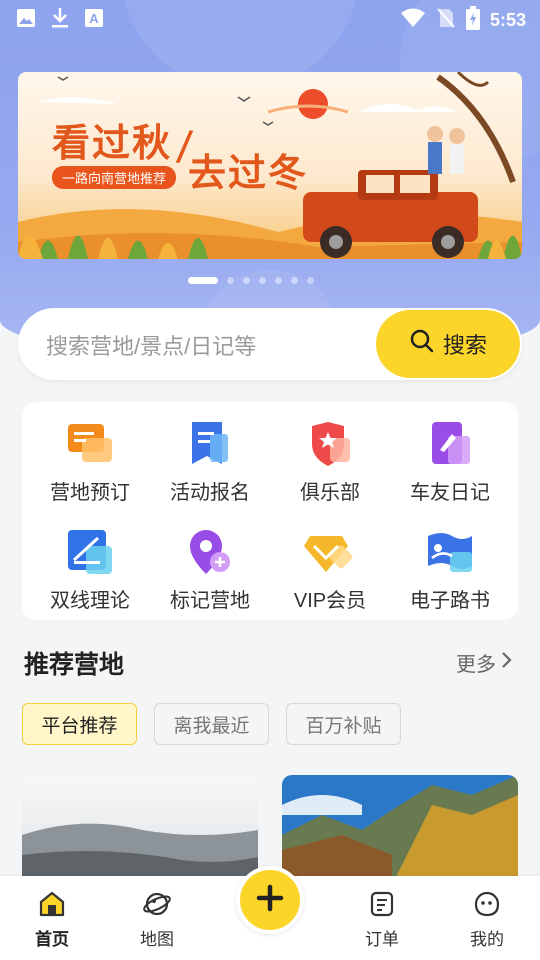  What do you see at coordinates (52, 906) in the screenshot?
I see `home-icon` at bounding box center [52, 906].